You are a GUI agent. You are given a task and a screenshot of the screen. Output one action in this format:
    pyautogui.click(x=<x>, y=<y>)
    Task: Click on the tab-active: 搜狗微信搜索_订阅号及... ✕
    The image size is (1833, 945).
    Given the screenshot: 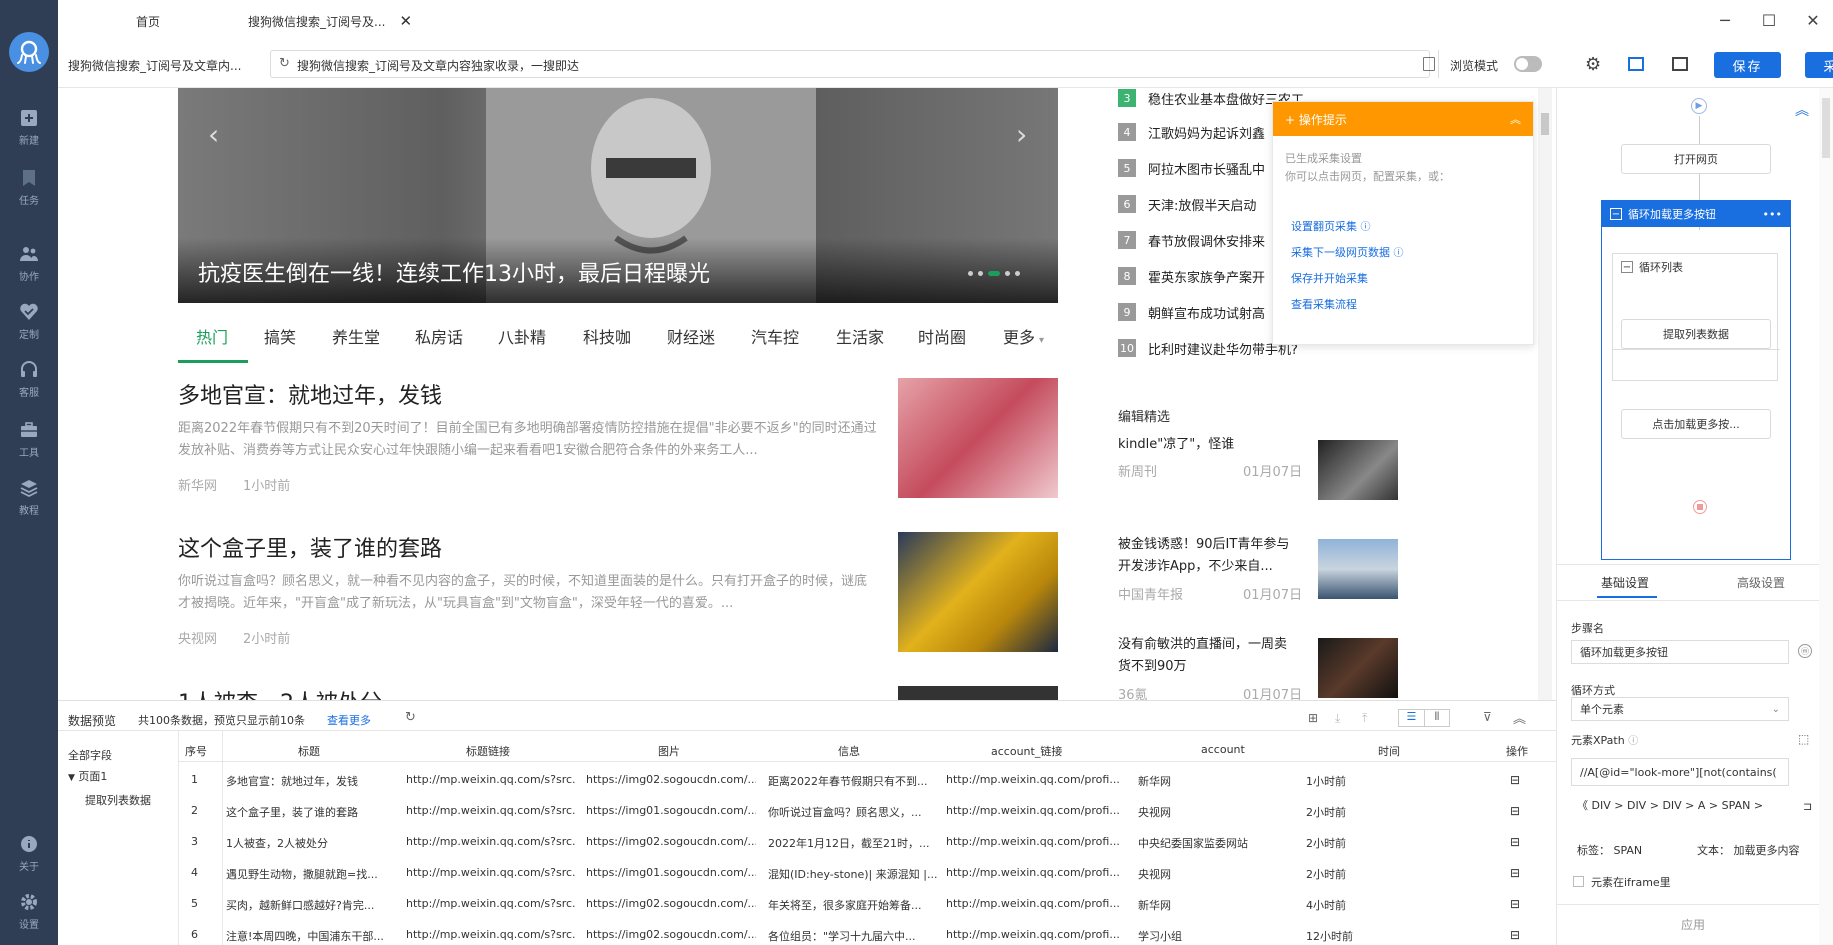 What is the action you would take?
    pyautogui.click(x=358, y=21)
    